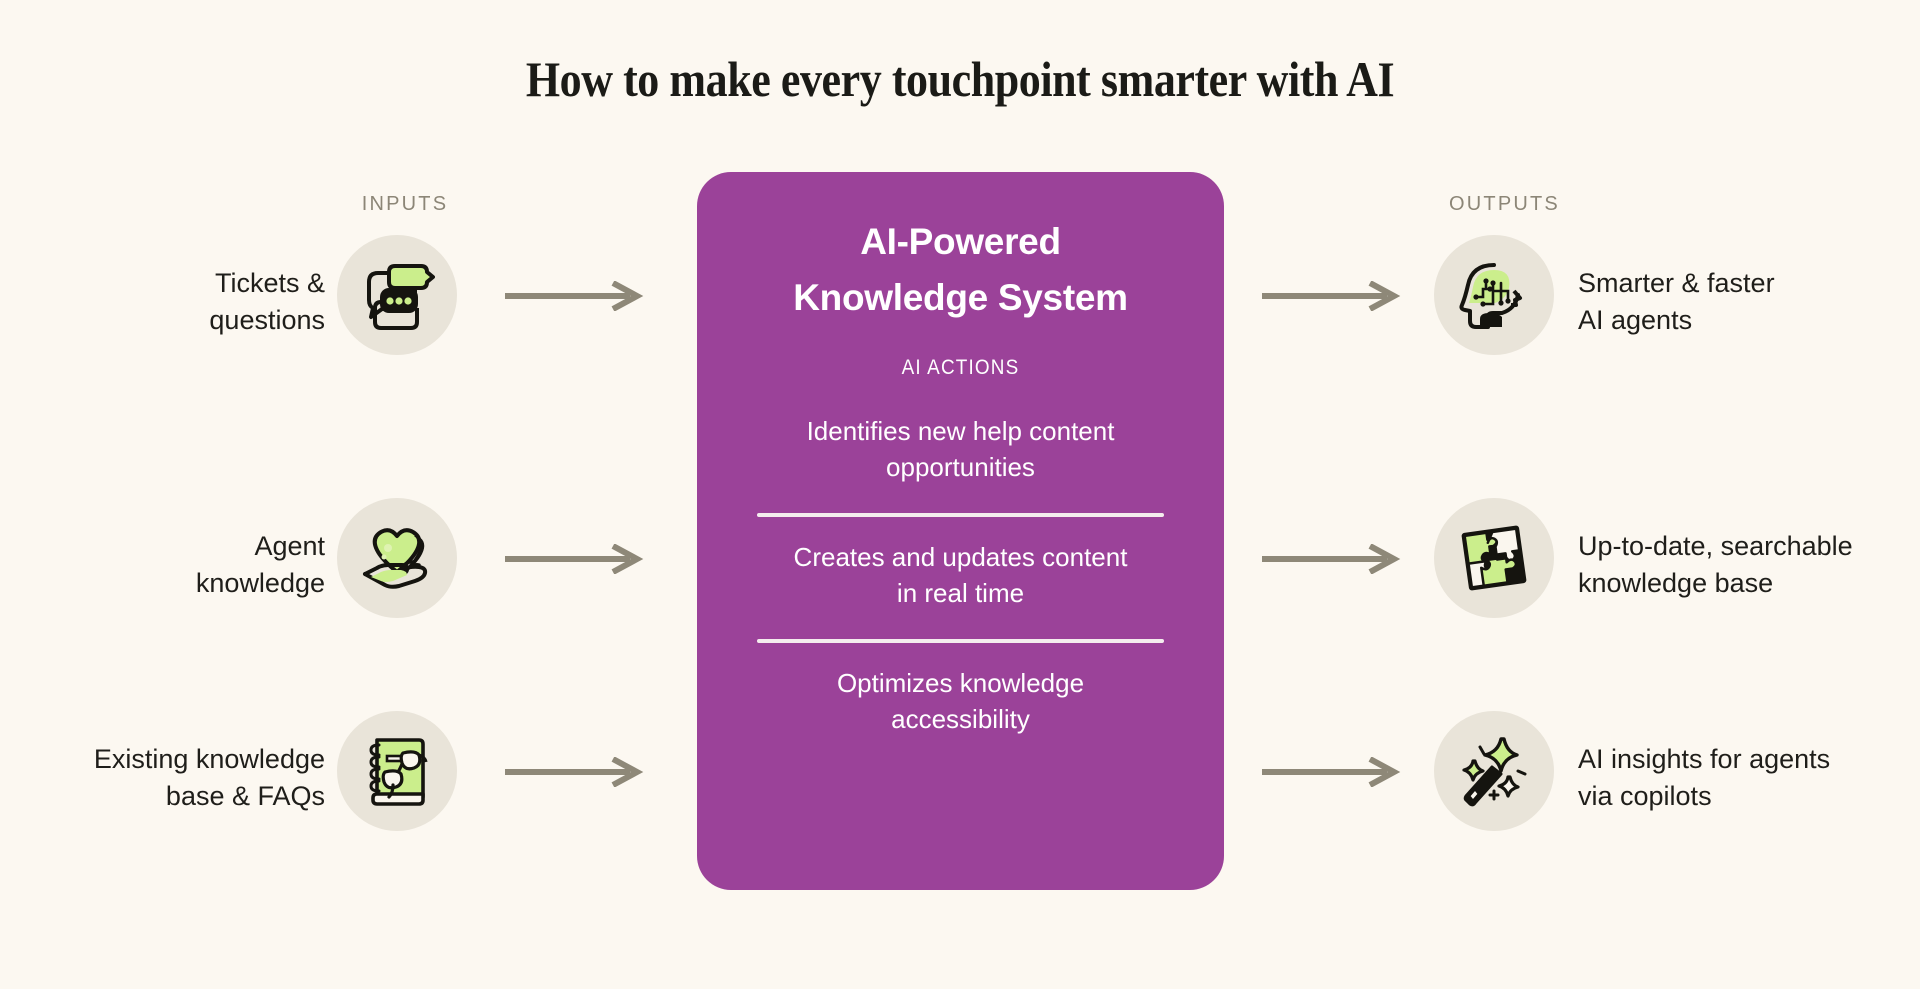 This screenshot has height=989, width=1920. What do you see at coordinates (289, 546) in the screenshot?
I see `input-label-2-line1: Agent` at bounding box center [289, 546].